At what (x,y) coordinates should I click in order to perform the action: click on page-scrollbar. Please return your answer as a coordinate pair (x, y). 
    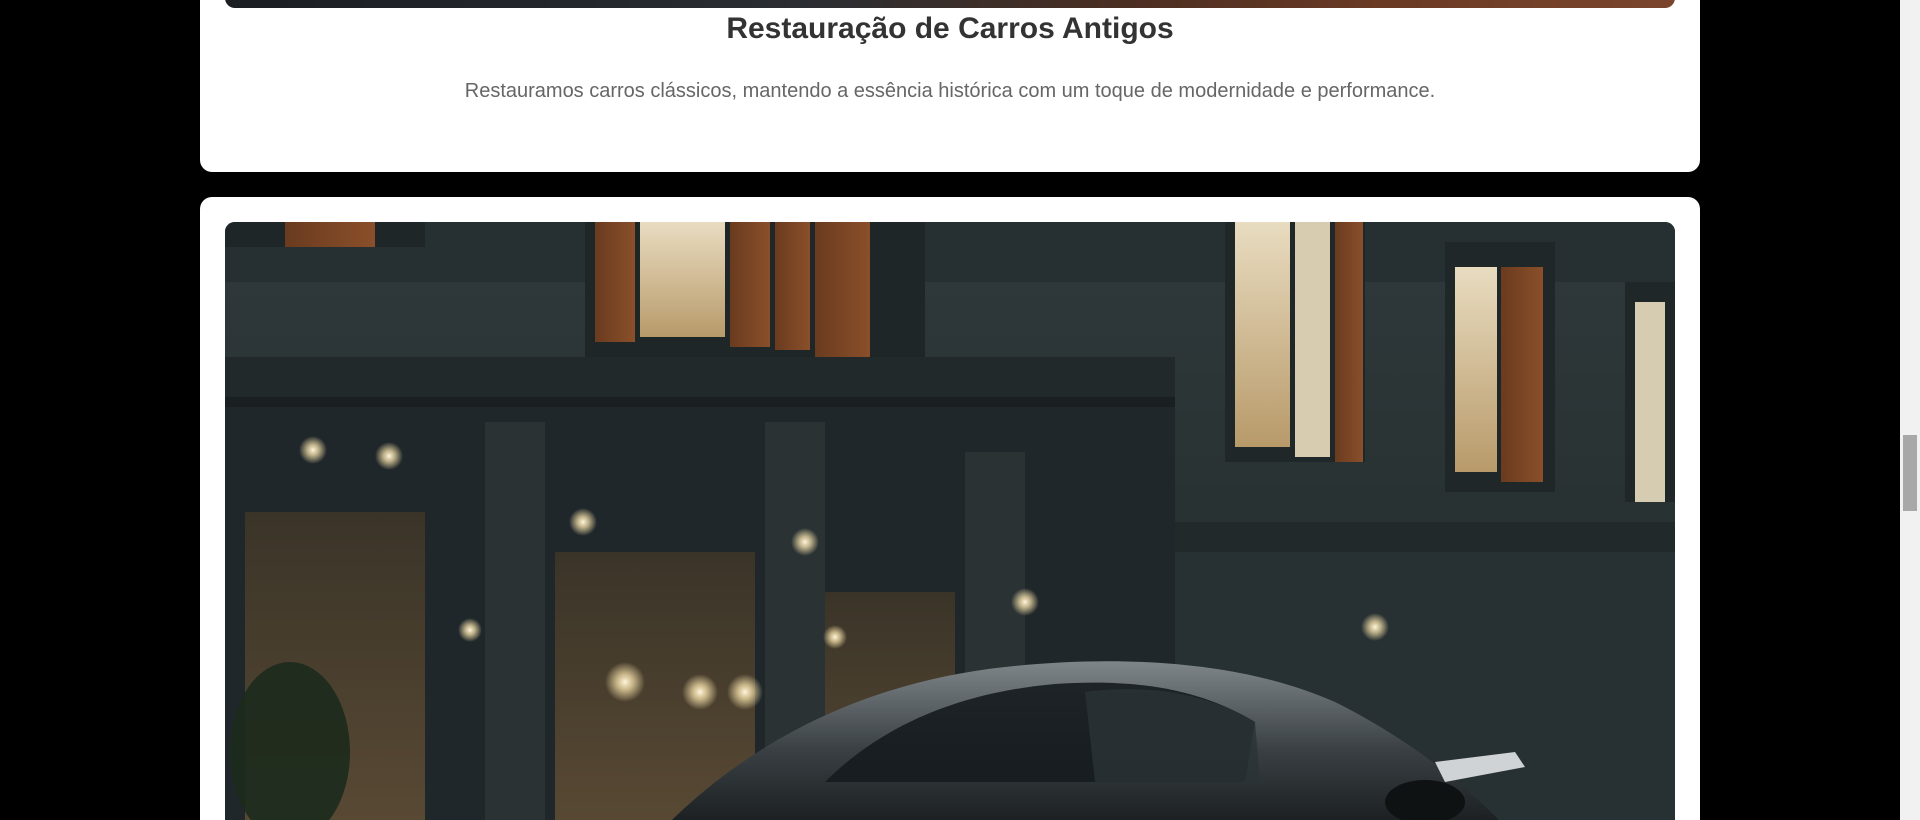
    Looking at the image, I should click on (1910, 410).